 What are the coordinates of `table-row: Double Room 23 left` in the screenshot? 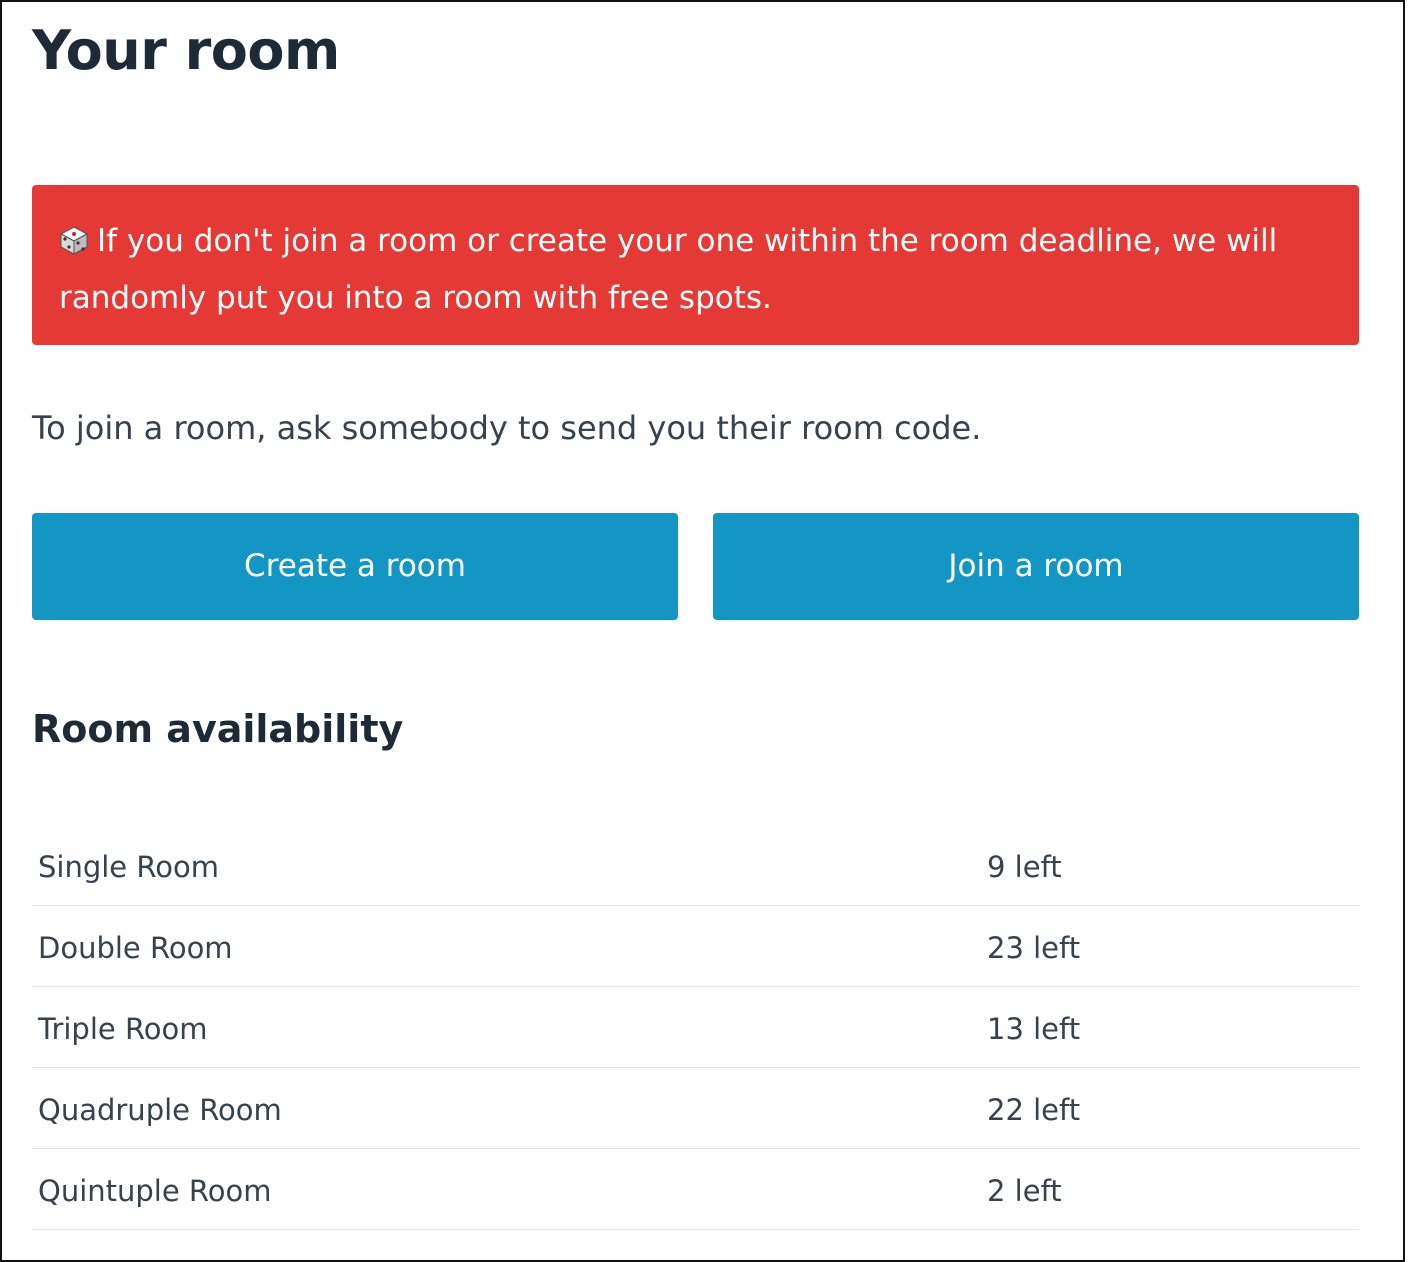 It's located at (695, 946).